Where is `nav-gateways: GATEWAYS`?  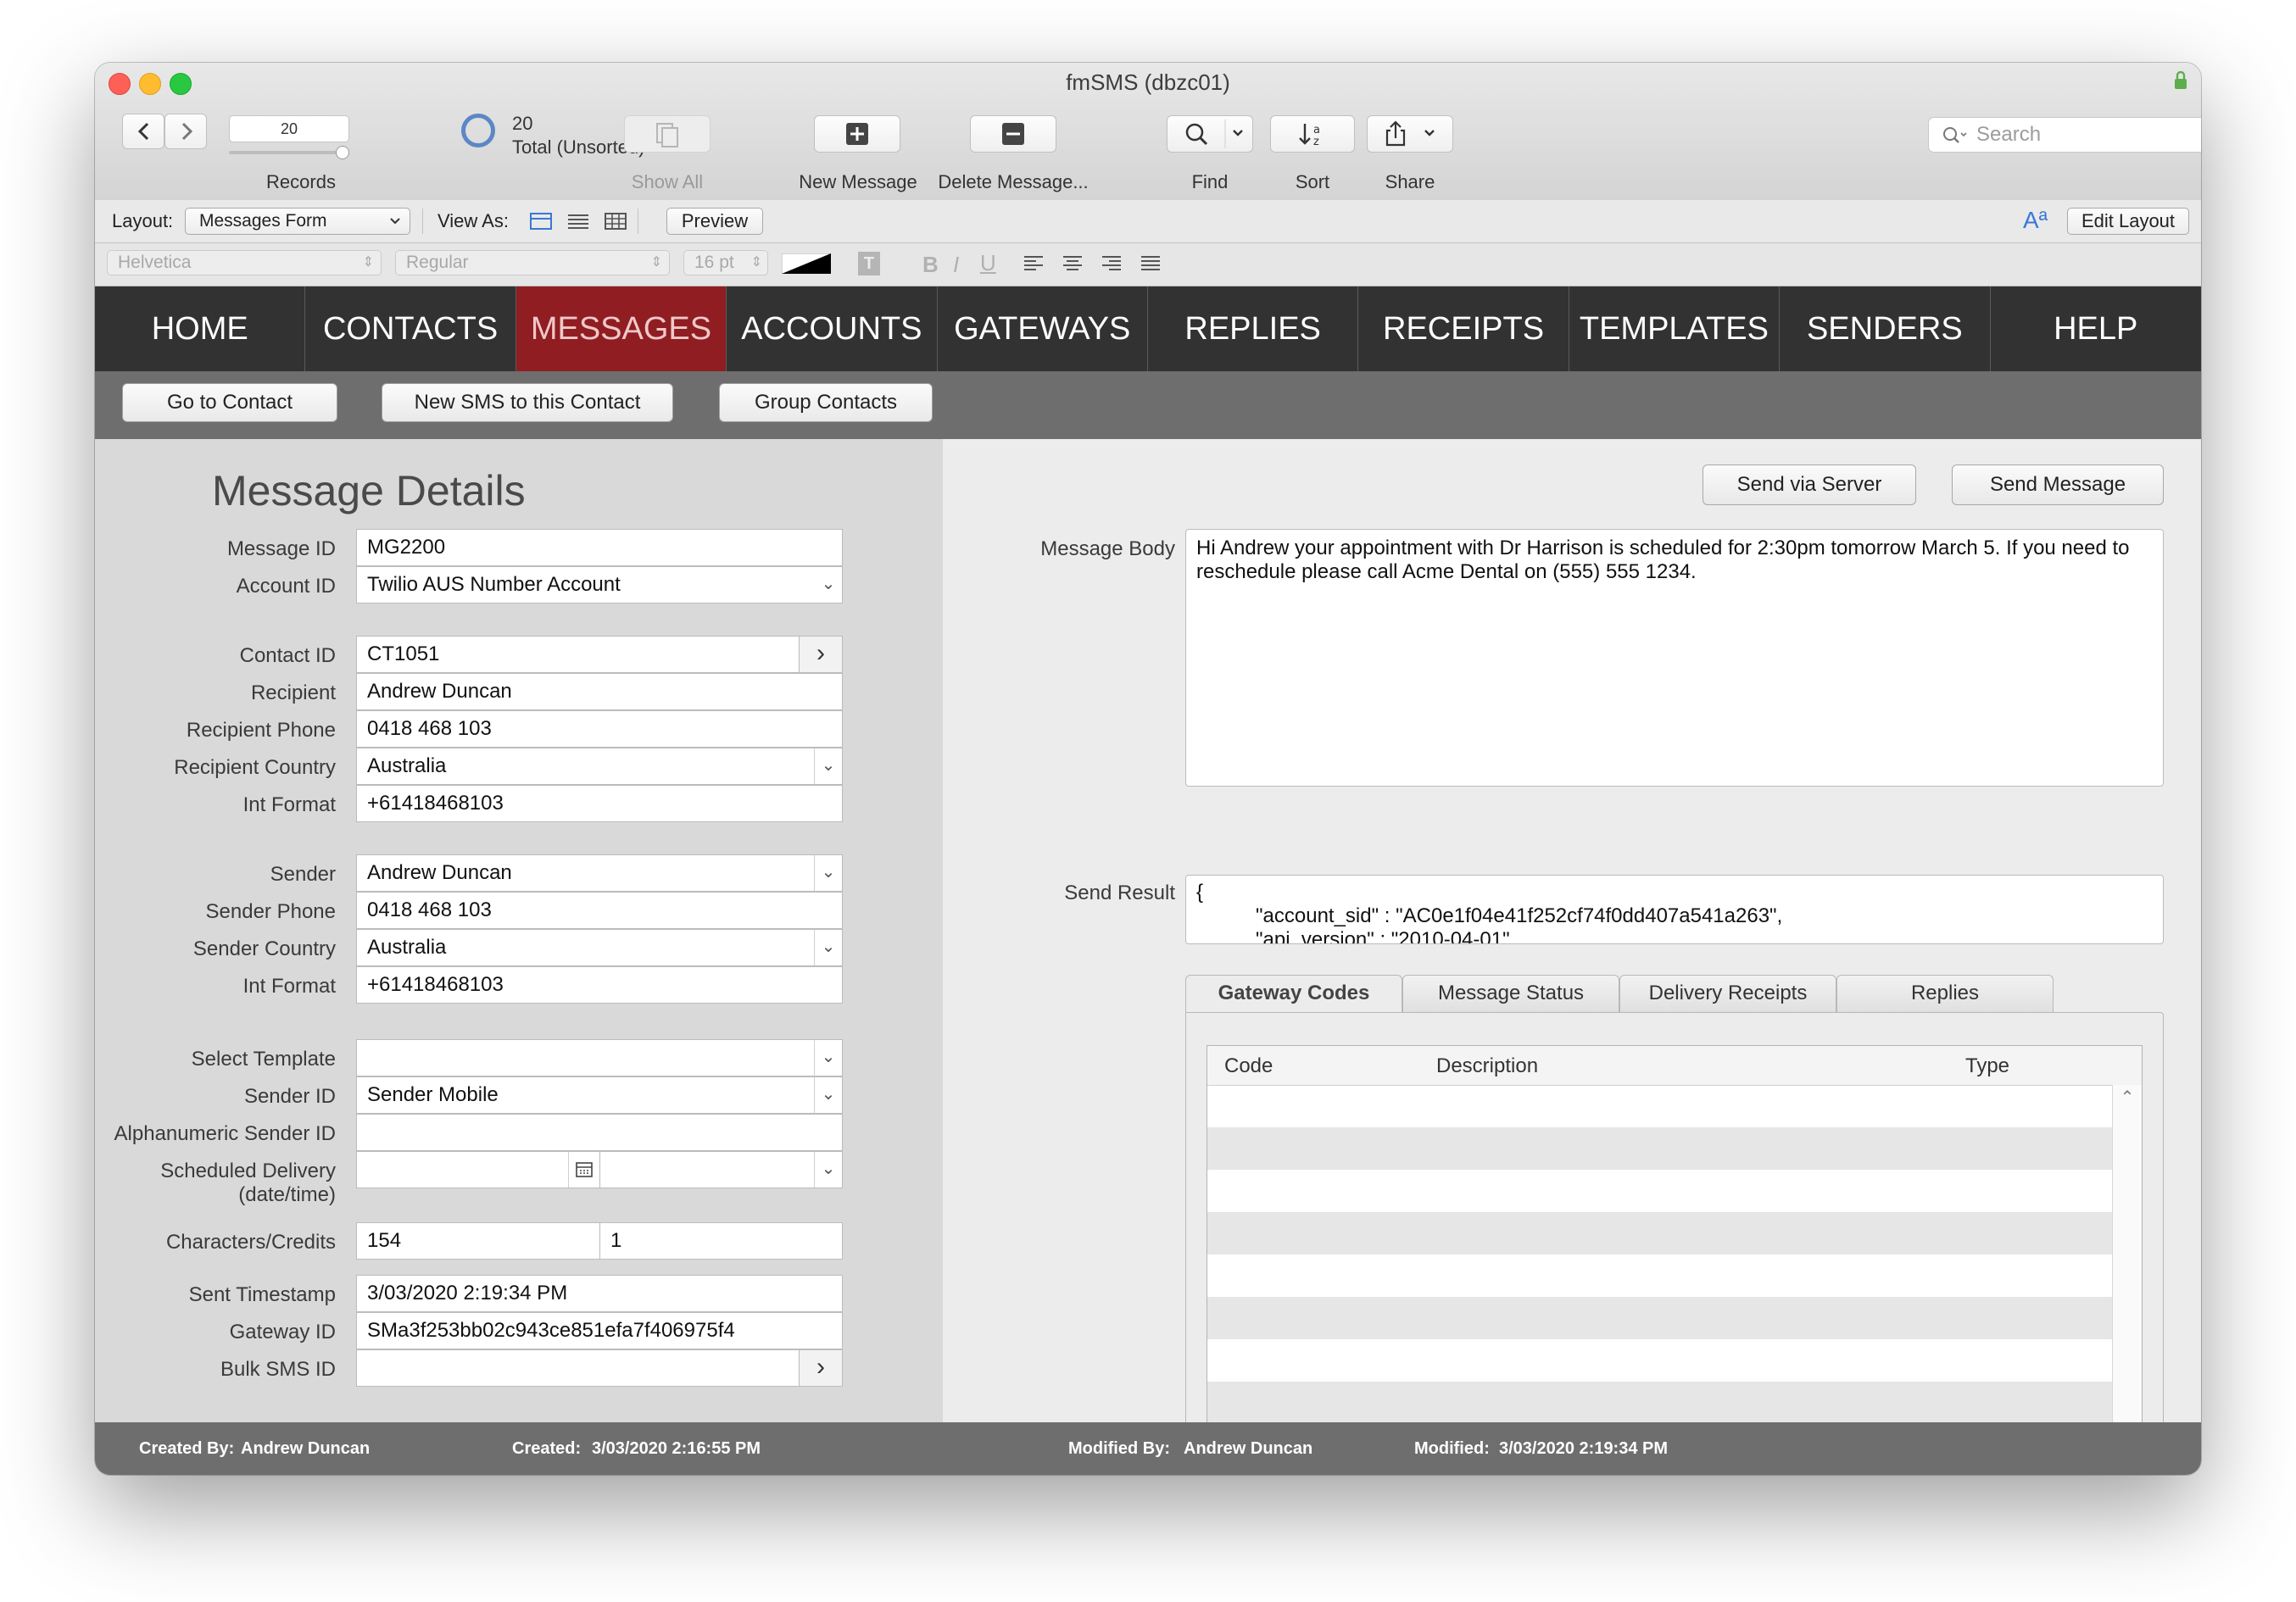 nav-gateways: GATEWAYS is located at coordinates (1043, 328).